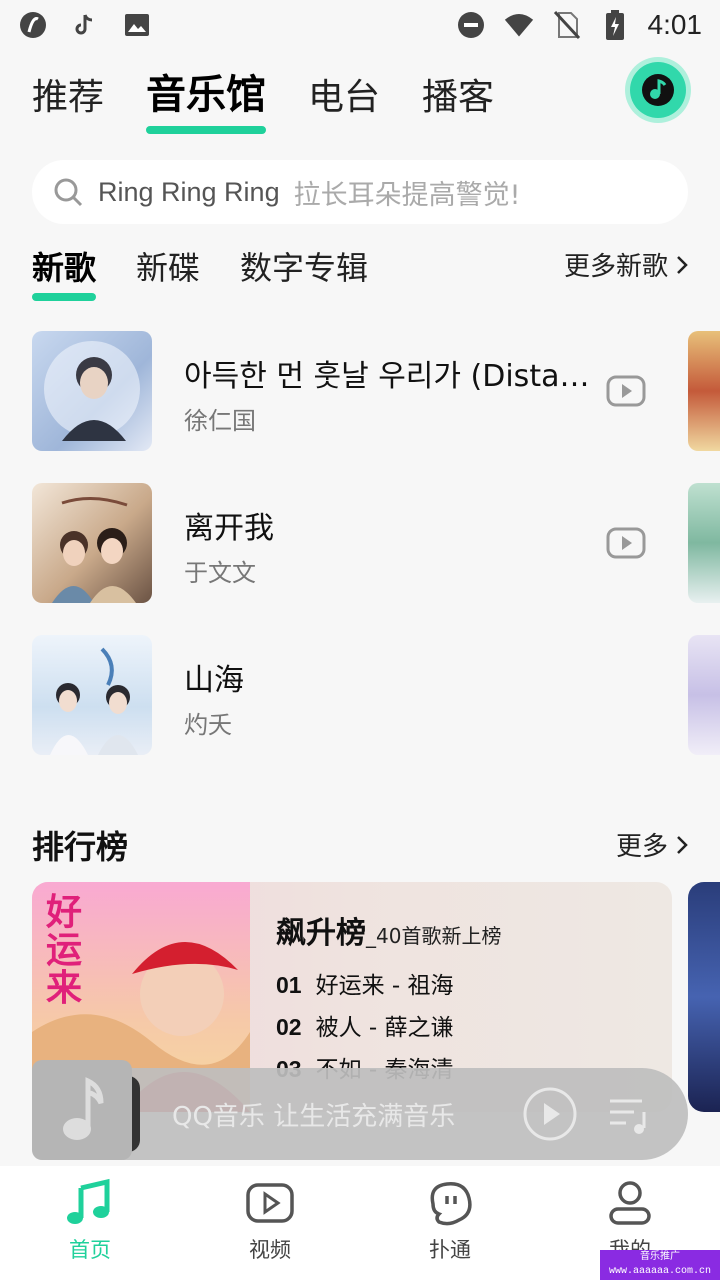  I want to click on ranking-name: 飙升榜_40首歌新上榜, so click(388, 930).